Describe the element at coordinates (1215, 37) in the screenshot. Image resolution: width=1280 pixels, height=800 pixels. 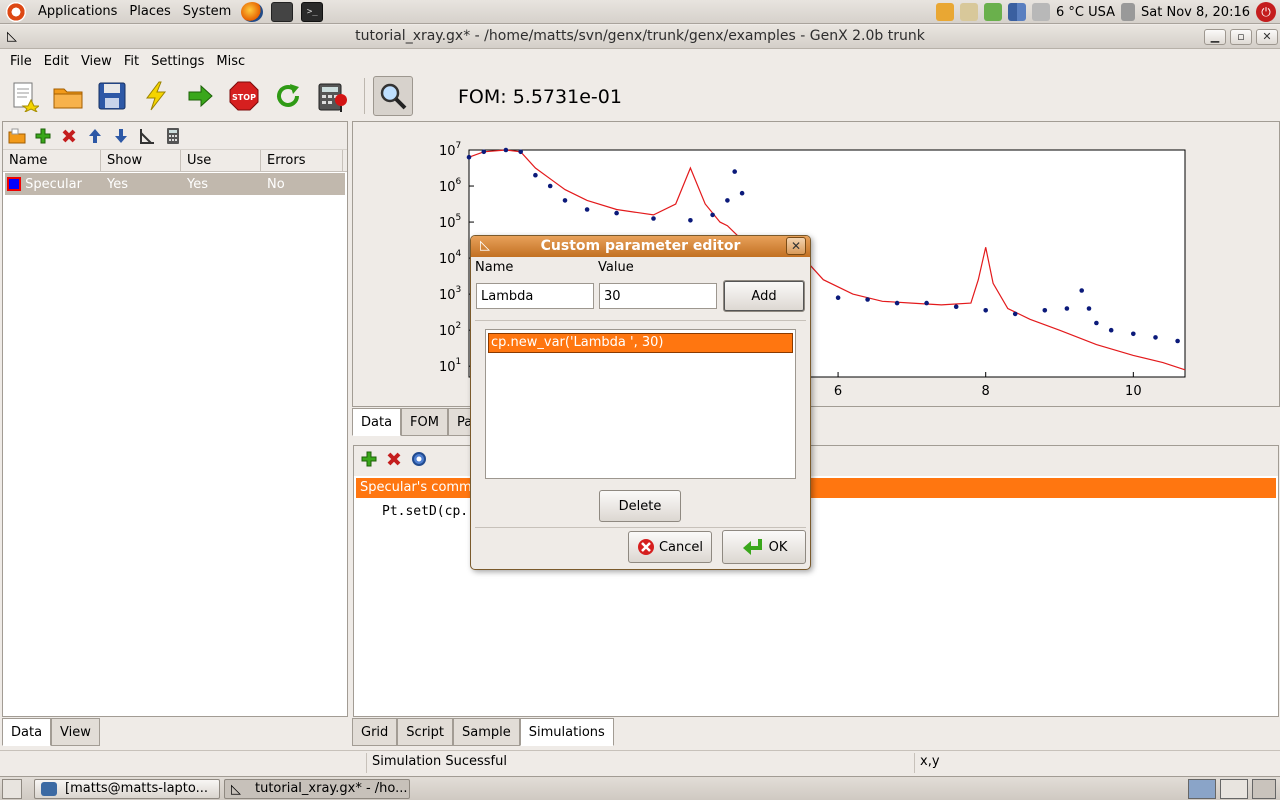
I see `minimize-button: ▁` at that location.